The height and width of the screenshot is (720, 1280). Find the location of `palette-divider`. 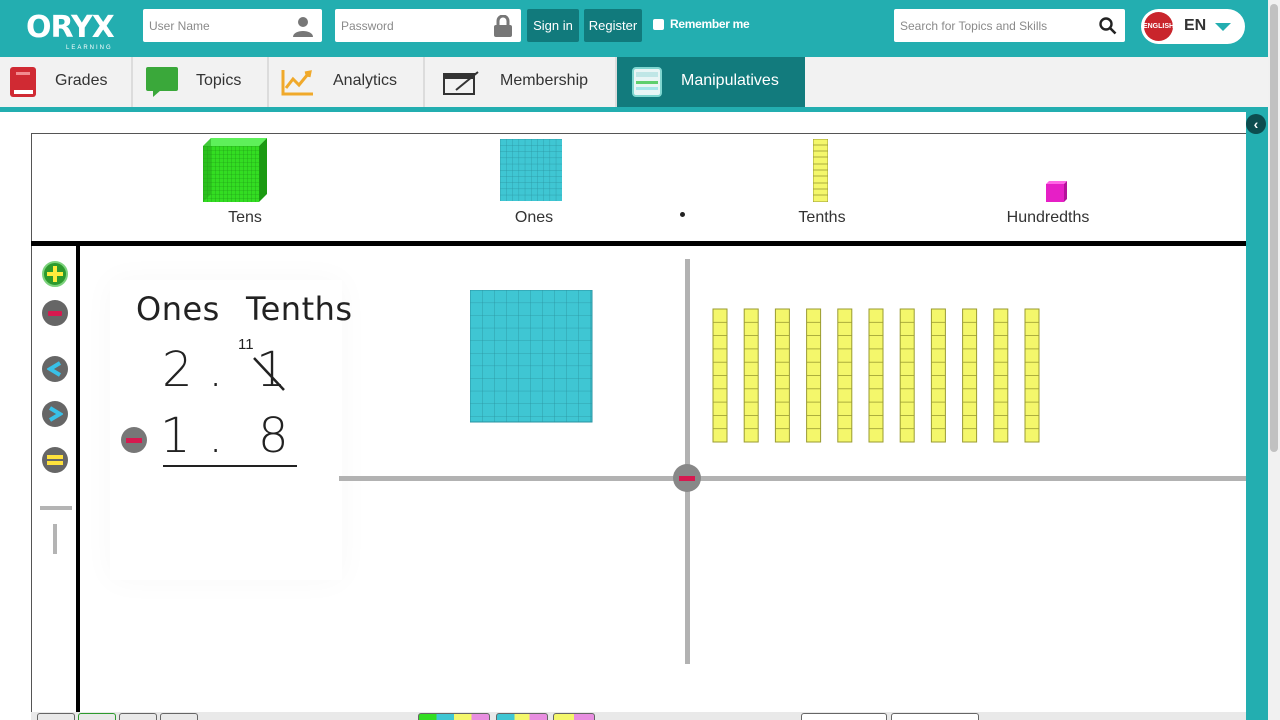

palette-divider is located at coordinates (638, 243).